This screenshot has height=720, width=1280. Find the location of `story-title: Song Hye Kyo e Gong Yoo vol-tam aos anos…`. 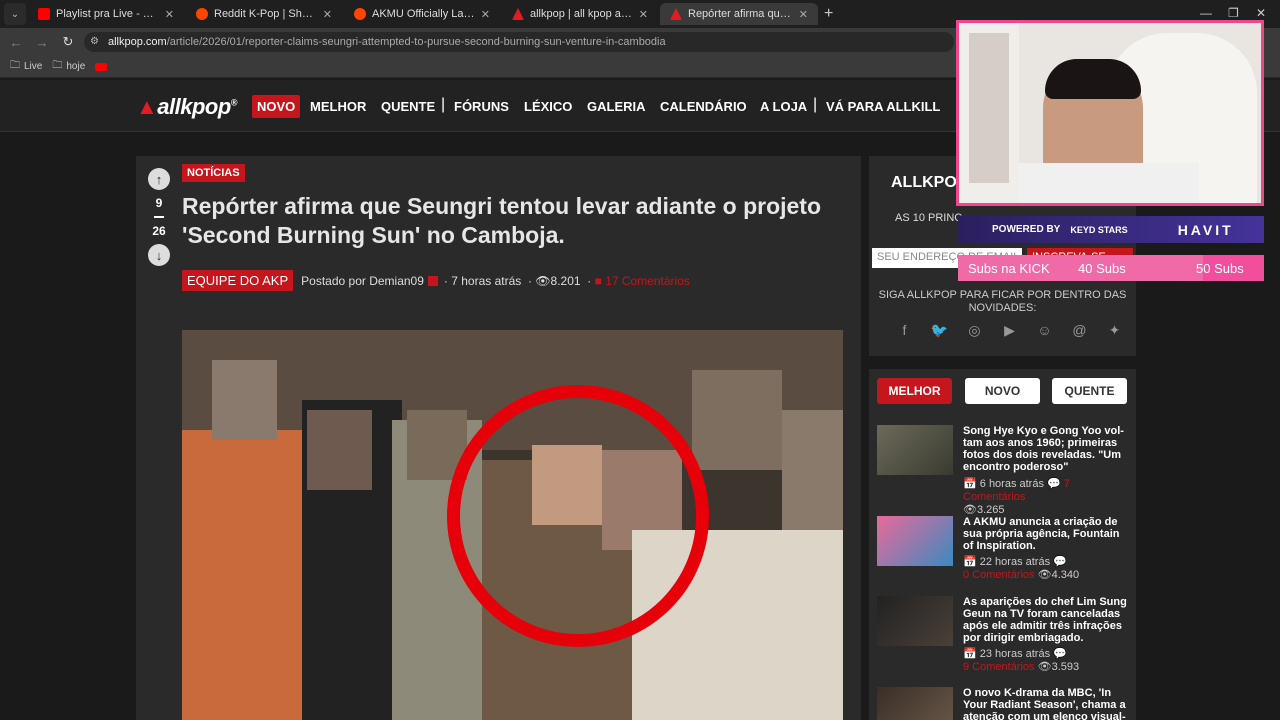

story-title: Song Hye Kyo e Gong Yoo vol-tam aos anos… is located at coordinates (1045, 449).